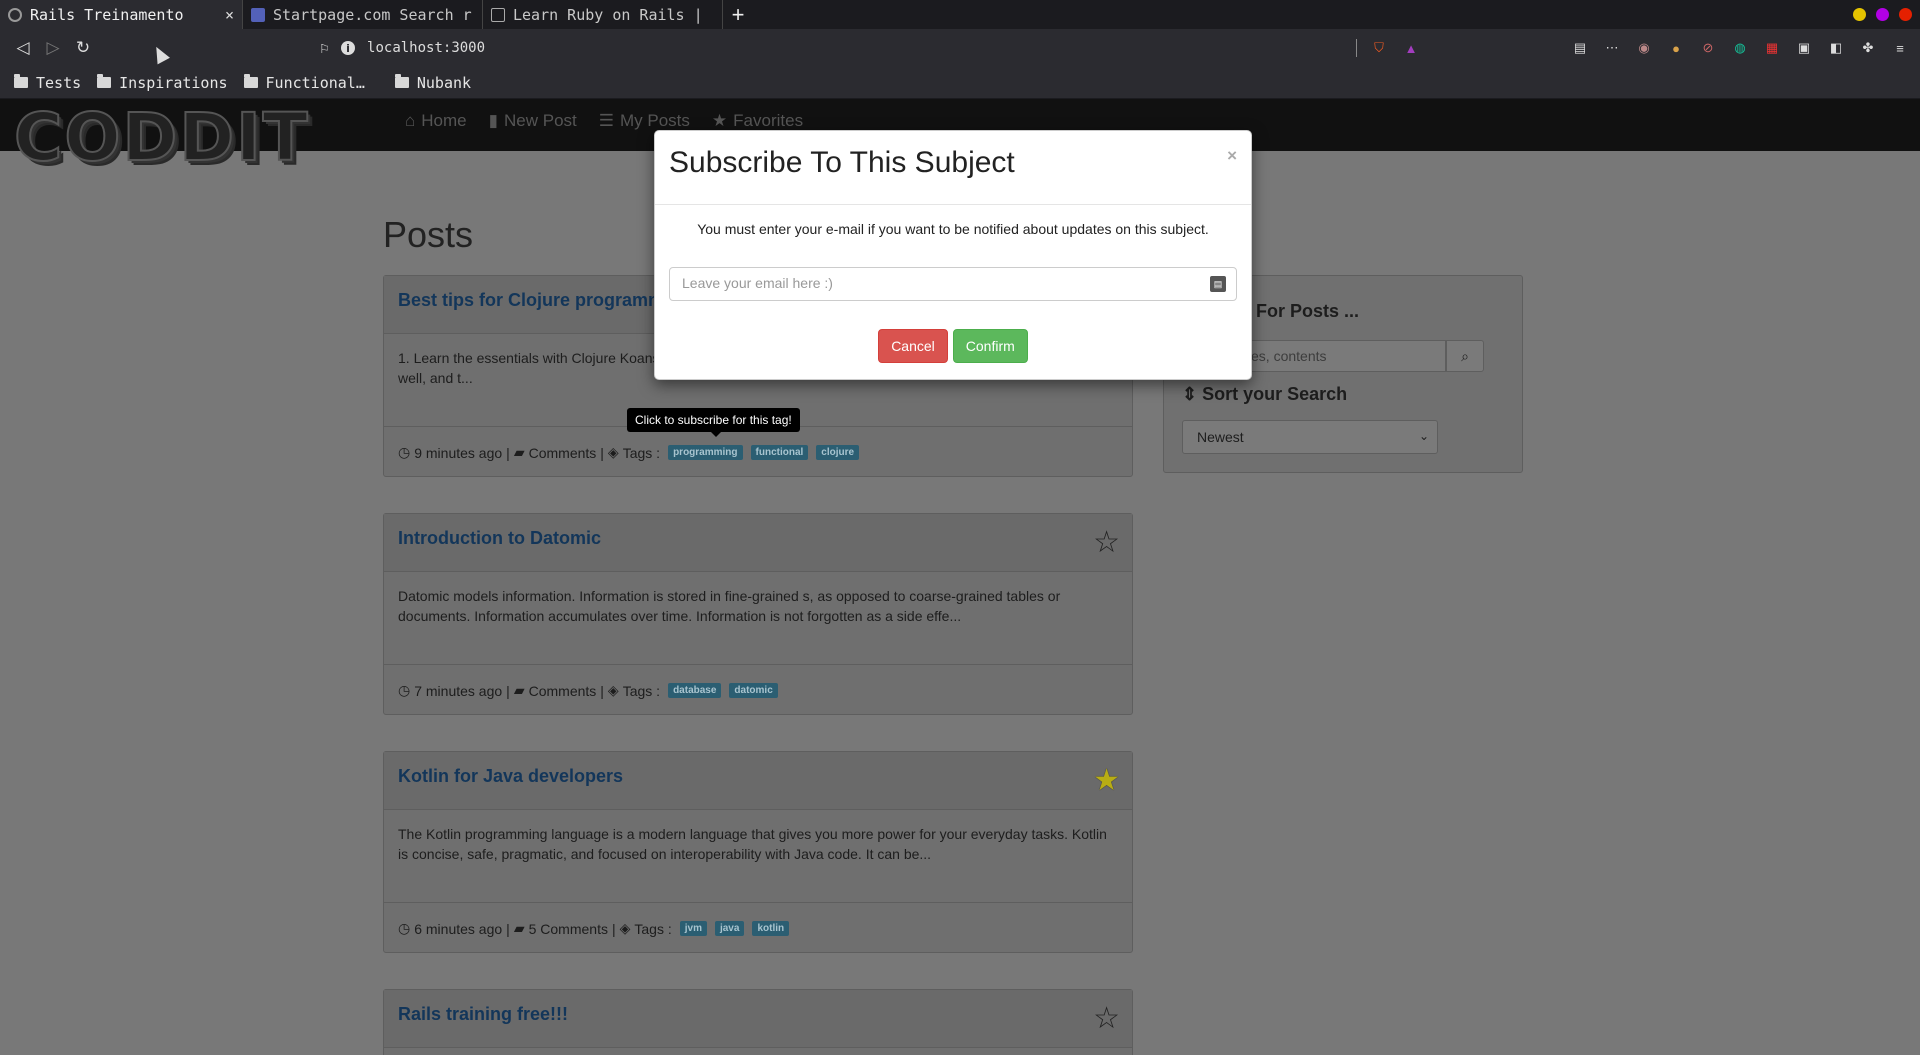 Image resolution: width=1920 pixels, height=1055 pixels. What do you see at coordinates (842, 162) in the screenshot?
I see `modal-title: Subscribe To This Subject` at bounding box center [842, 162].